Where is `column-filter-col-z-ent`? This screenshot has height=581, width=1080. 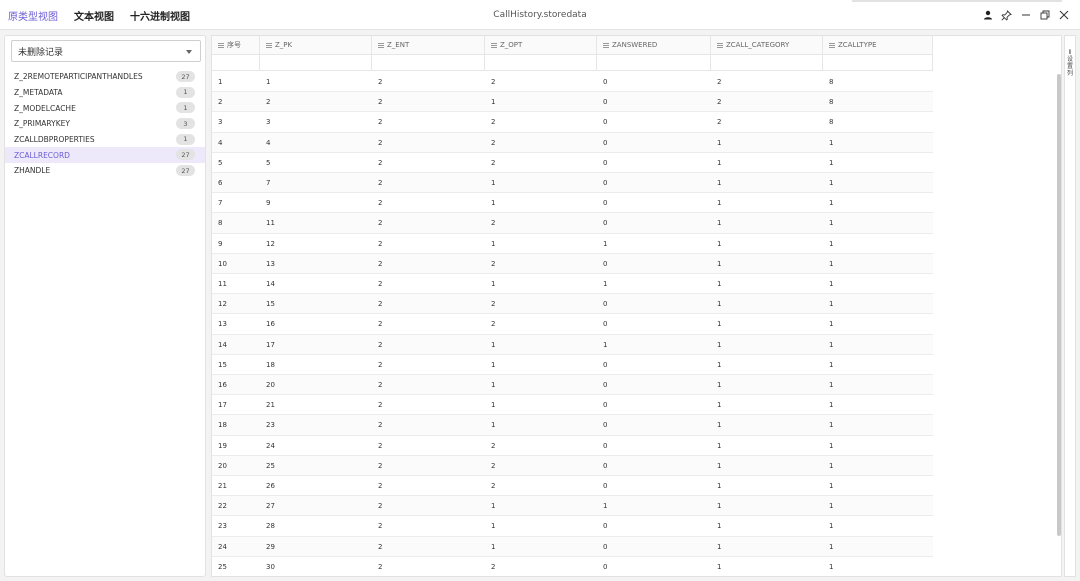 column-filter-col-z-ent is located at coordinates (428, 63).